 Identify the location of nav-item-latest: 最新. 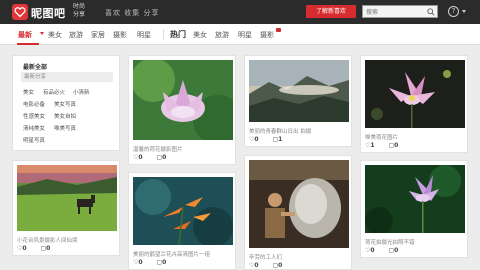
(25, 35).